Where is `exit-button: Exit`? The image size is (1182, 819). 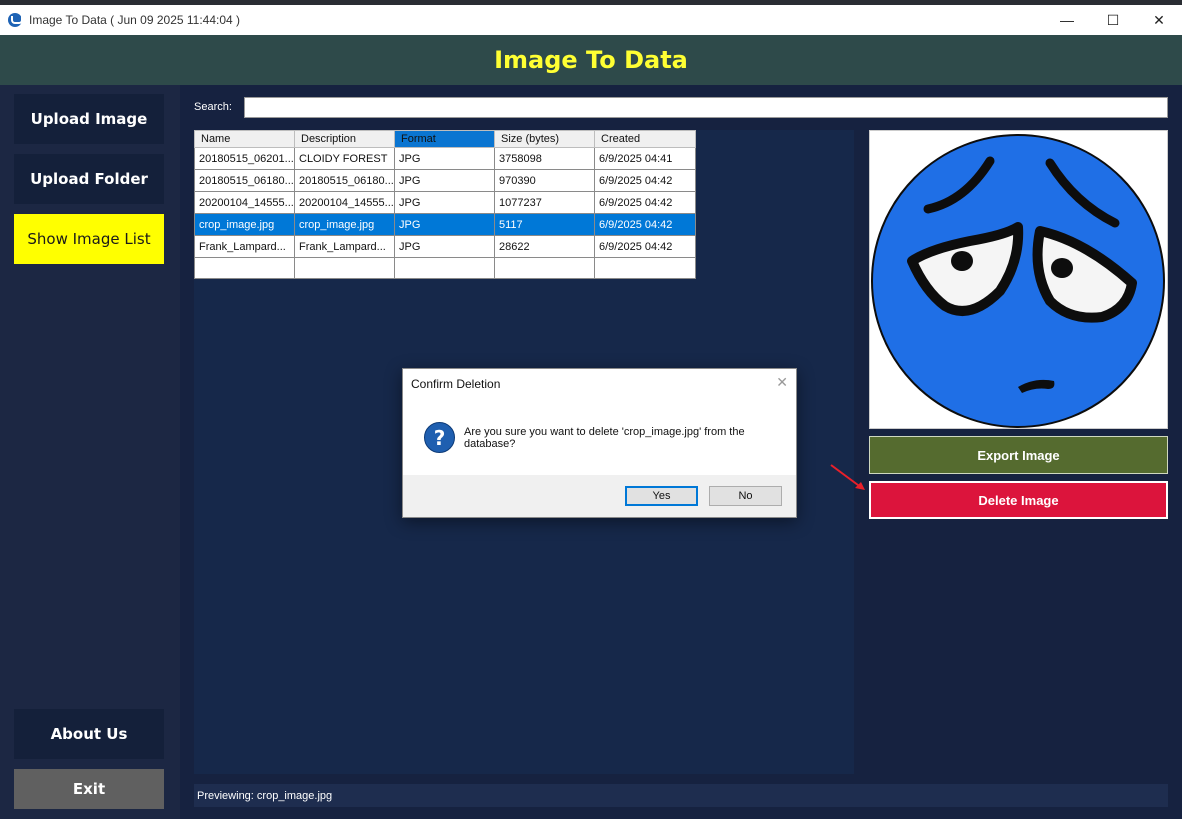 exit-button: Exit is located at coordinates (89, 789).